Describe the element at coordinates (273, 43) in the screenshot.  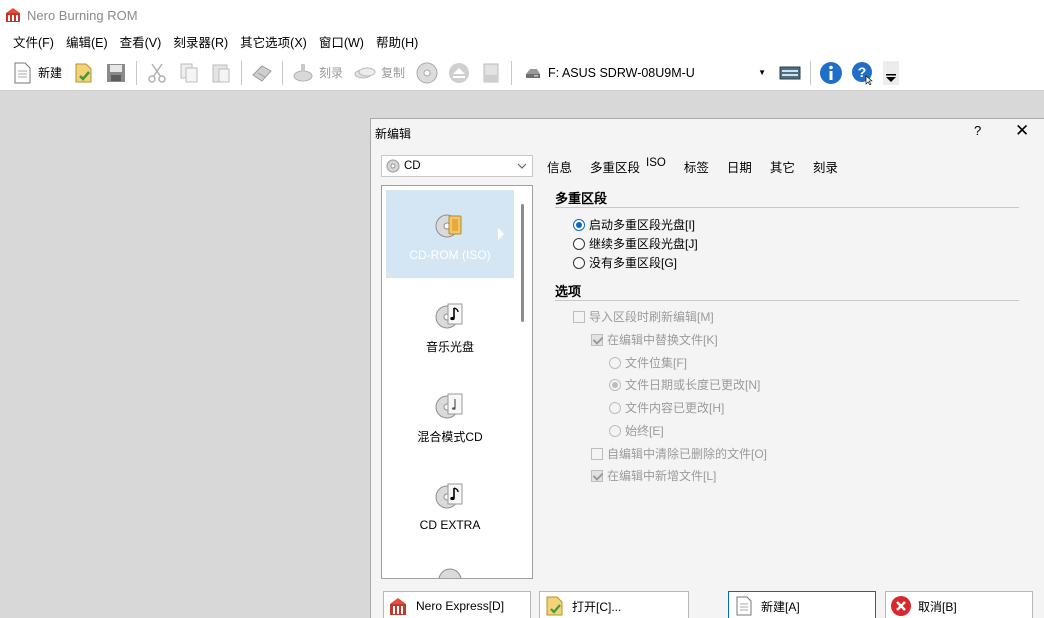
I see `menu-extras: 其它选项(X)` at that location.